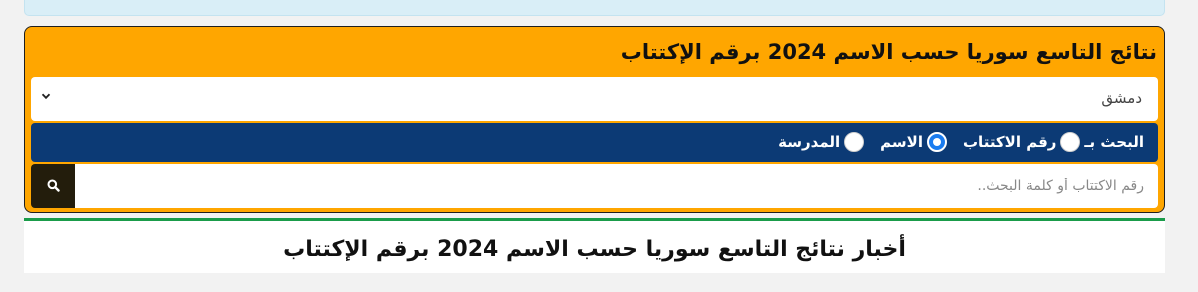  I want to click on radio-name, so click(936, 142).